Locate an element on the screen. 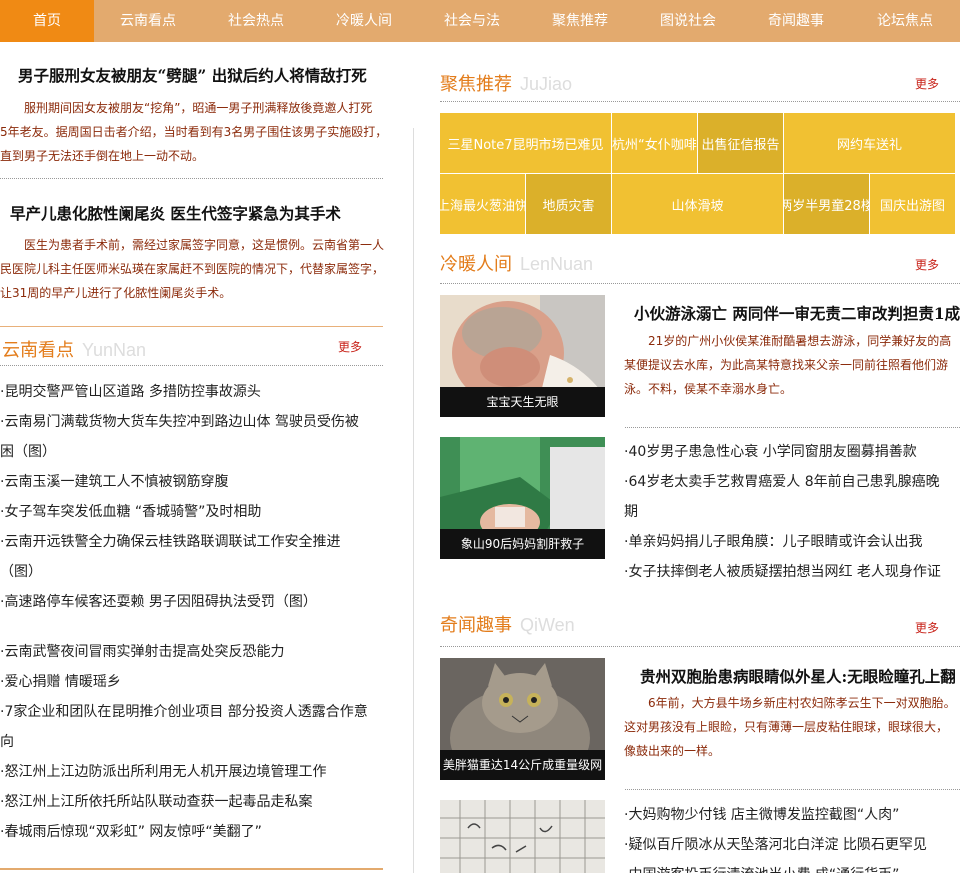 The image size is (960, 873). story1-line: 服刑期间因女友被朋友“挖角”，昭通一男子刑满释放後竟邀人打死 is located at coordinates (198, 108).